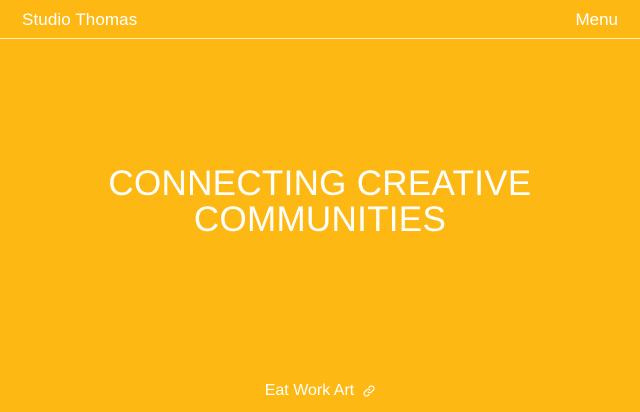 This screenshot has height=412, width=640. Describe the element at coordinates (79, 20) in the screenshot. I see `brand-logo-link: Studio Thomas` at that location.